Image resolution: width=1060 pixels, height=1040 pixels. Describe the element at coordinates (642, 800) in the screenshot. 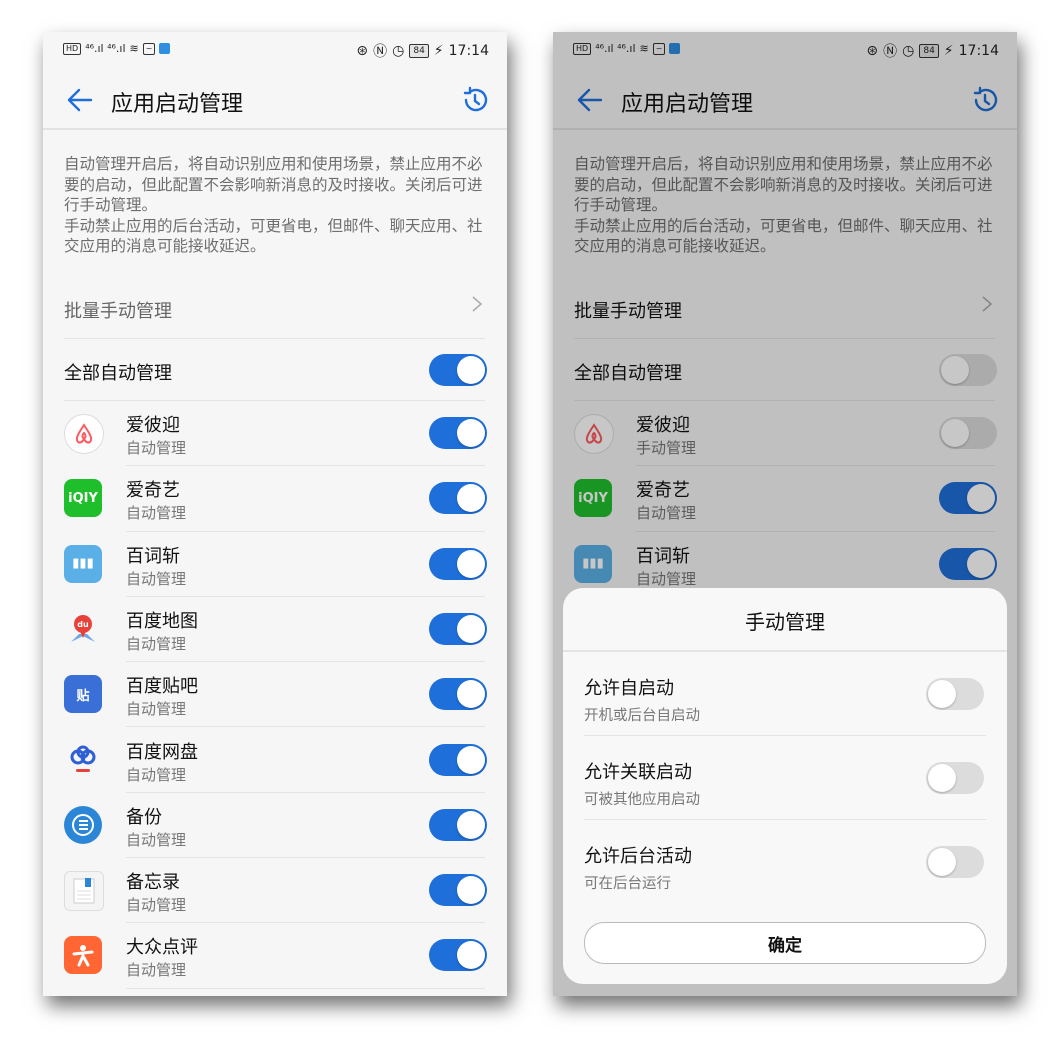

I see `option-description: 可被其他应用启动` at that location.